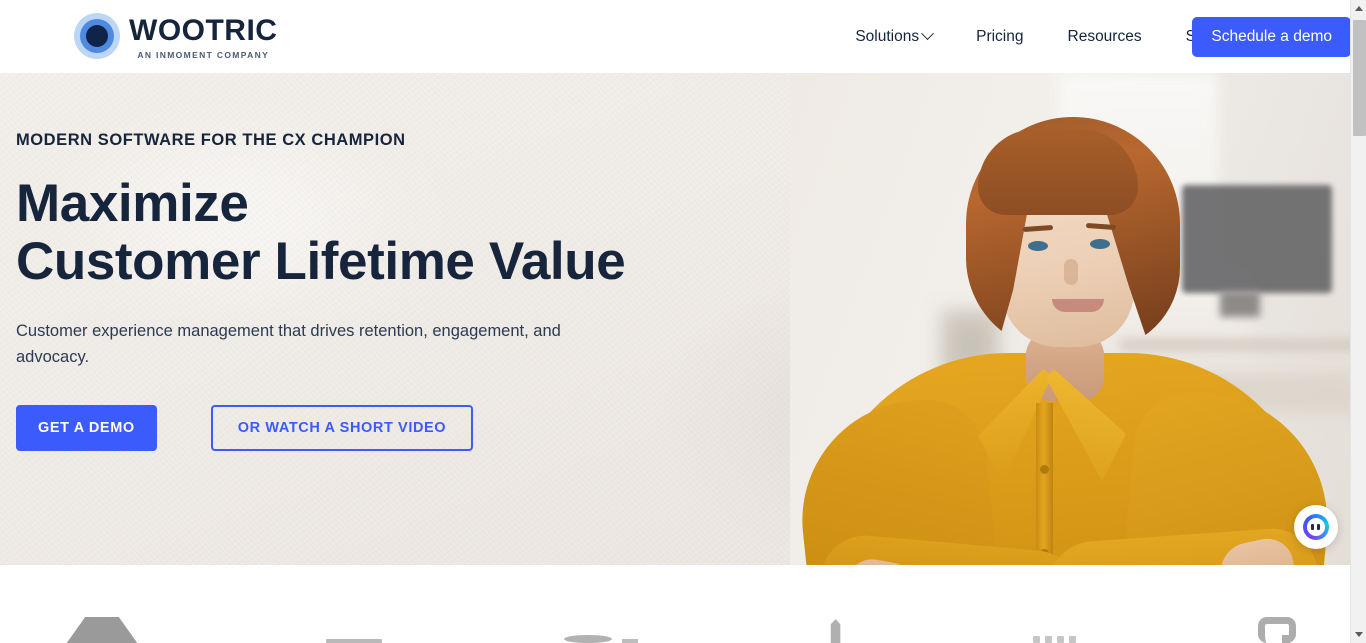 The image size is (1366, 643). What do you see at coordinates (1358, 634) in the screenshot?
I see `scroll-down-arrow-icon` at bounding box center [1358, 634].